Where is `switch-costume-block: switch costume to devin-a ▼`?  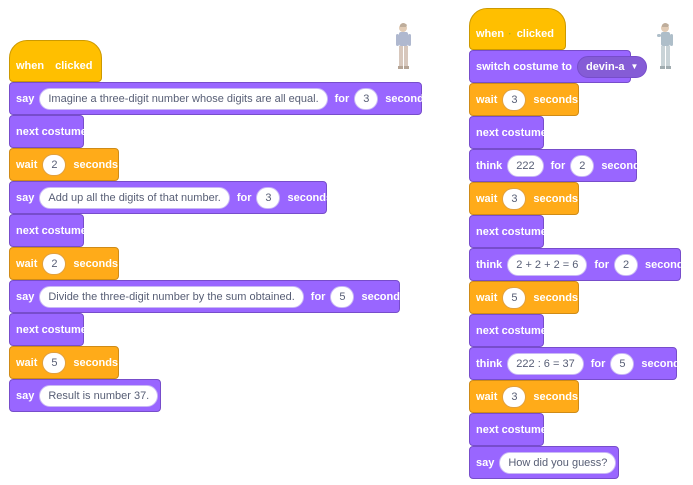
switch-costume-block: switch costume to devin-a ▼ is located at coordinates (558, 66).